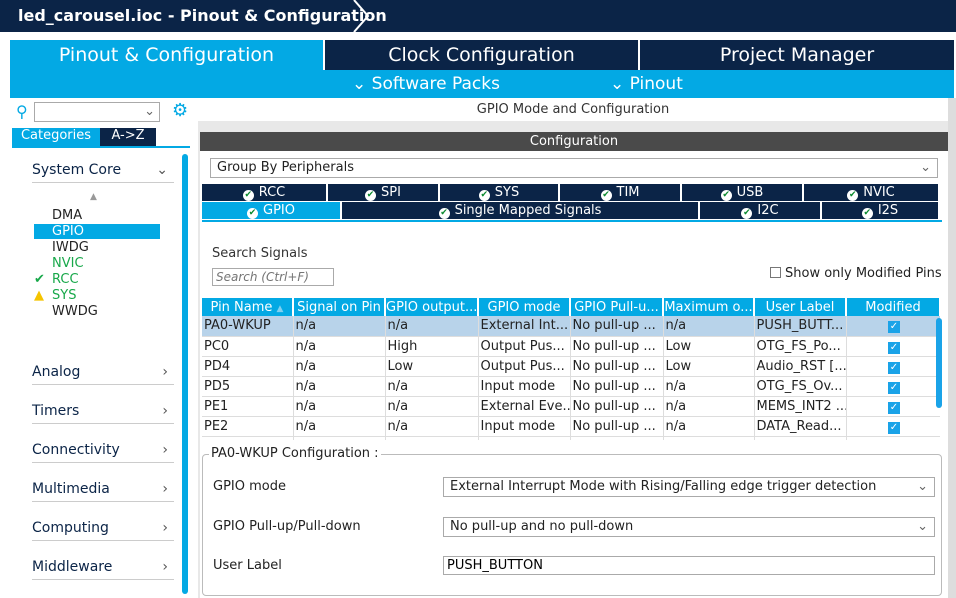  What do you see at coordinates (384, 192) in the screenshot?
I see `peripheral-tab-spi: ✔ SPI` at bounding box center [384, 192].